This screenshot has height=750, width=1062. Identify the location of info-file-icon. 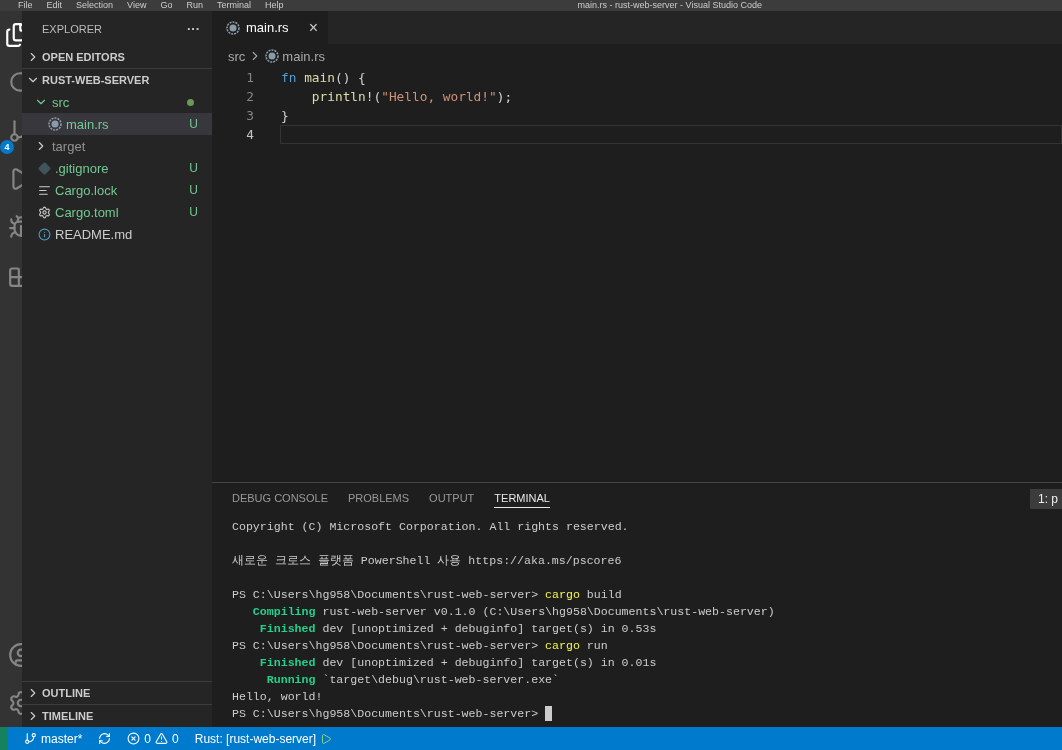
(44, 234).